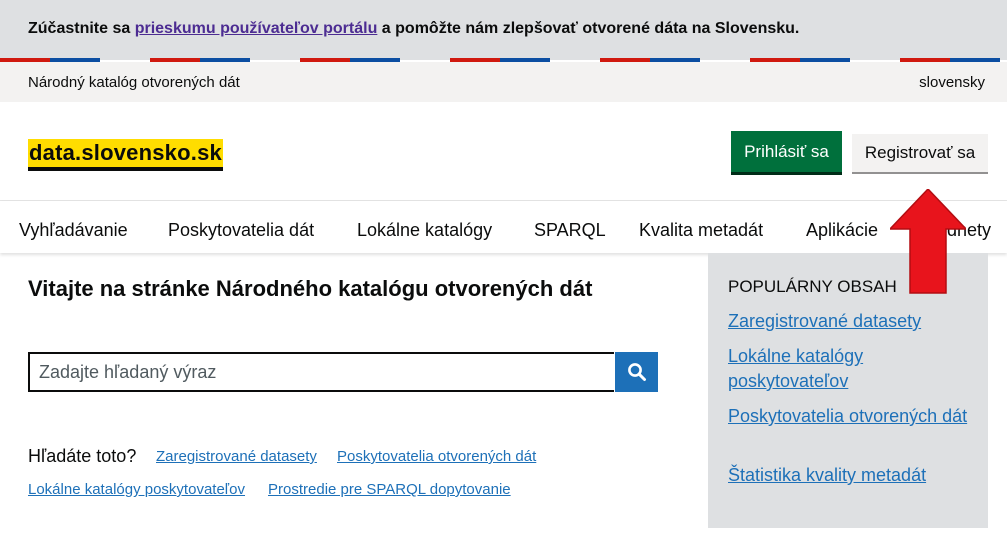 The image size is (1007, 553). What do you see at coordinates (848, 475) in the screenshot?
I see `sidebar-link-metadata-quality: Štatistika kvality metadát` at bounding box center [848, 475].